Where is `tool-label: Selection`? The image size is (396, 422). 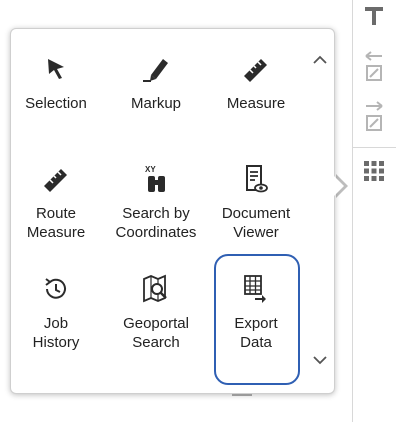 tool-label: Selection is located at coordinates (56, 103).